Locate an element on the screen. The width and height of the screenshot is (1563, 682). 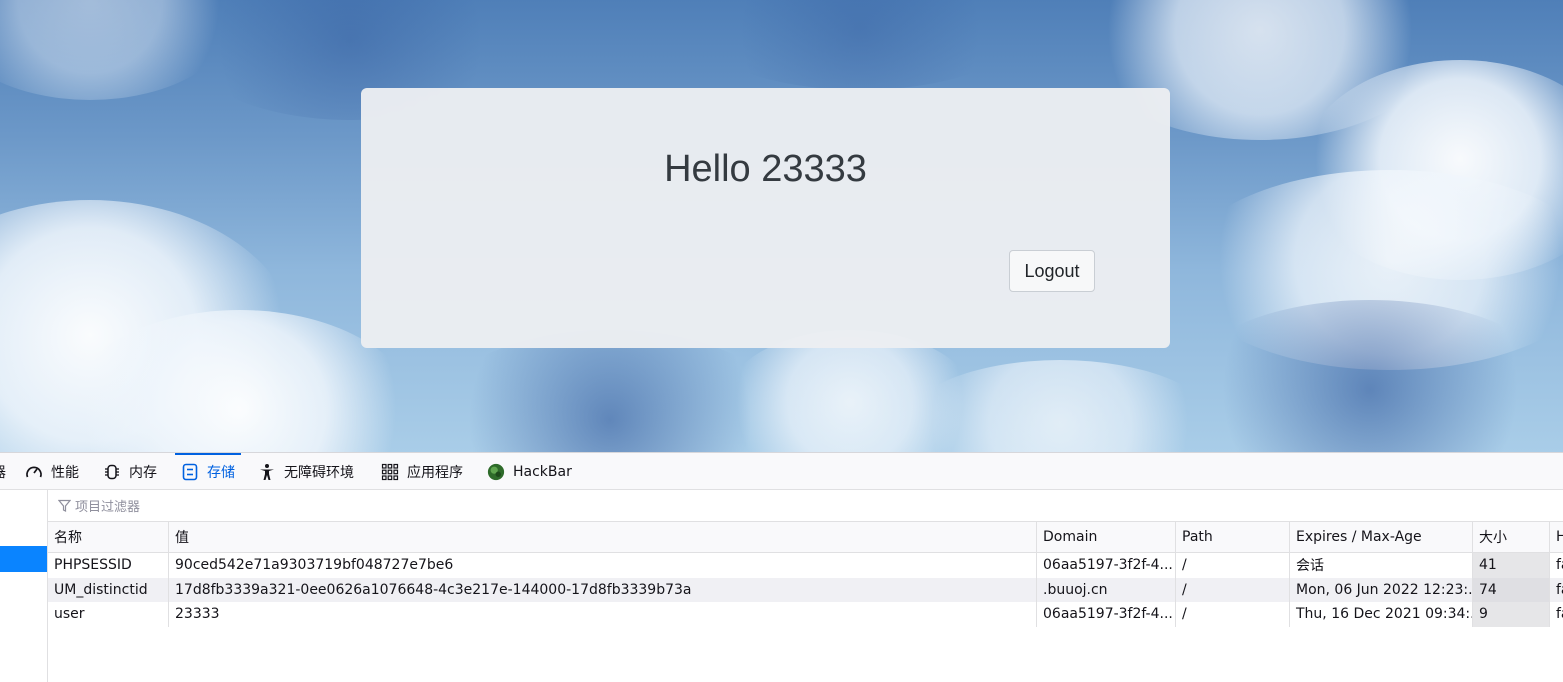
column-header: Path is located at coordinates (1232, 537).